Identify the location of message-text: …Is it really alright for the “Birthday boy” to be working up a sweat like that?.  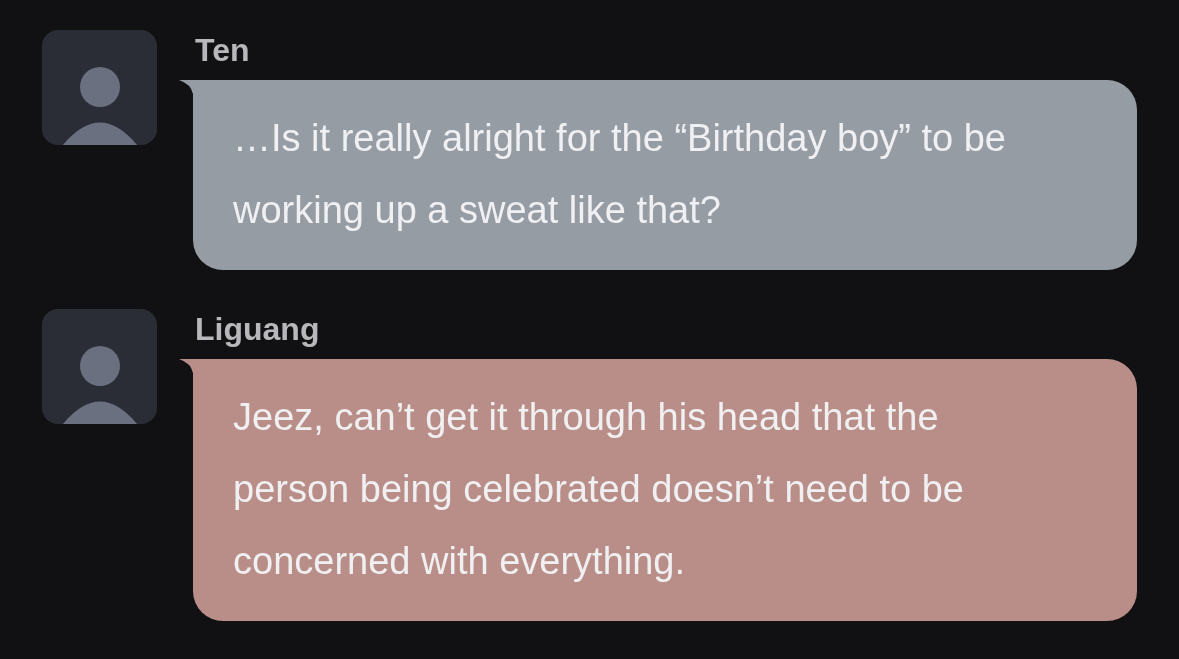
(619, 174).